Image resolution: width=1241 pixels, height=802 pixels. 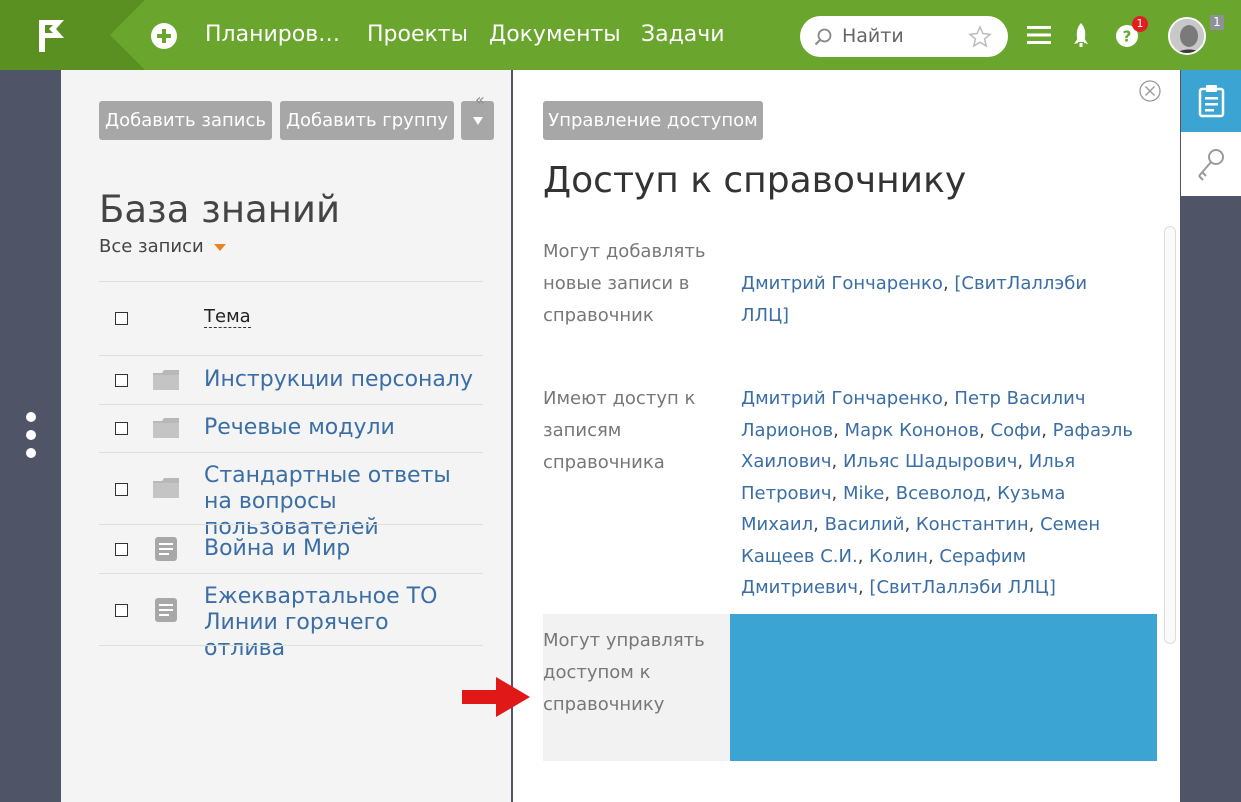 I want to click on user-photo-icon, so click(x=1187, y=36).